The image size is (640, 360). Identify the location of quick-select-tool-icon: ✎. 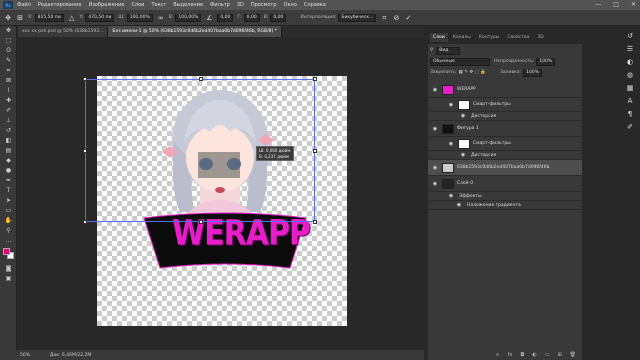
(8, 61).